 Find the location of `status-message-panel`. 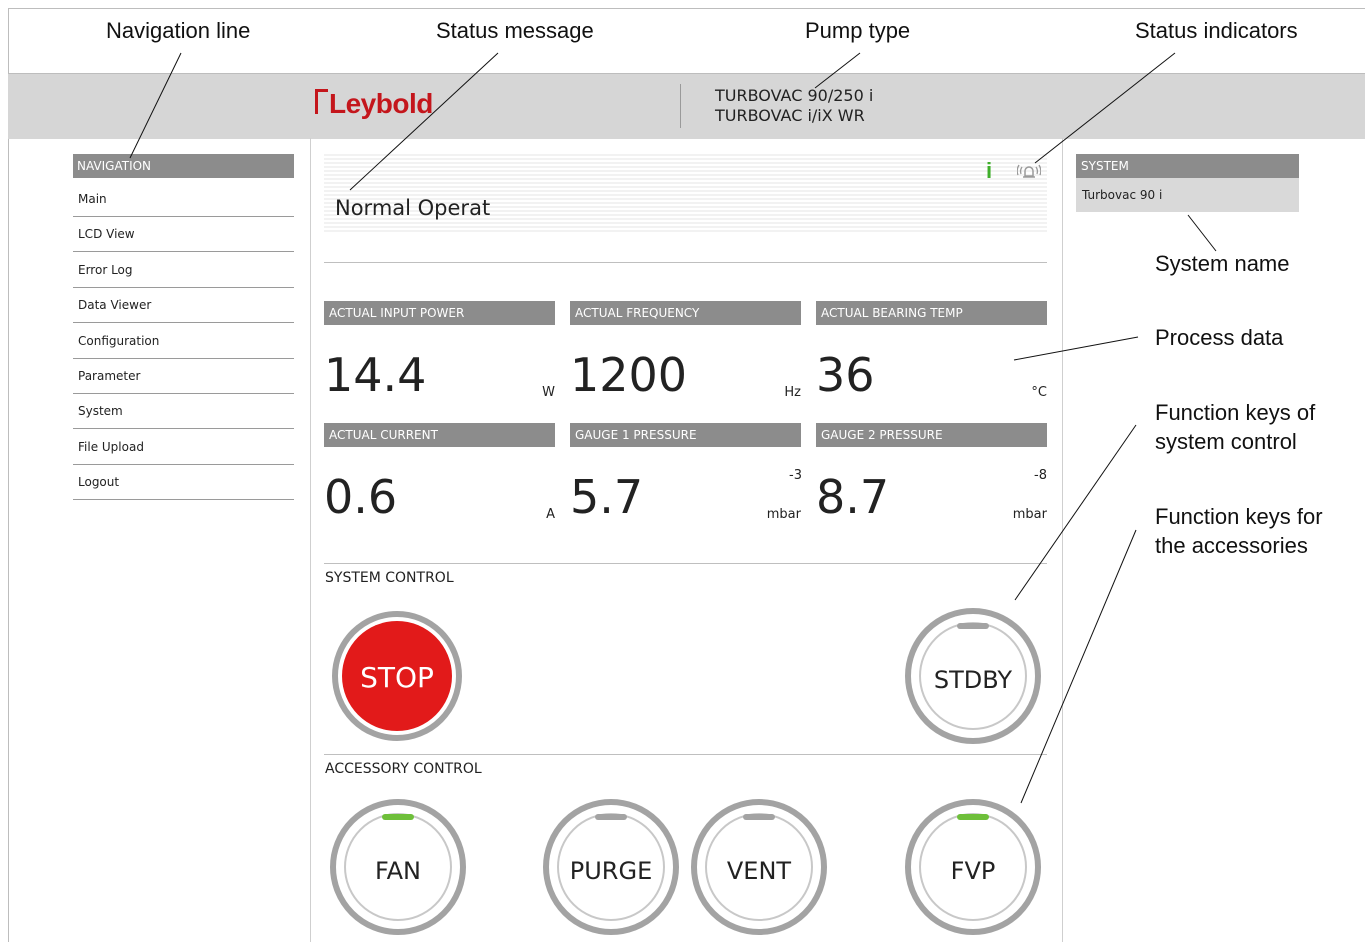

status-message-panel is located at coordinates (685, 193).